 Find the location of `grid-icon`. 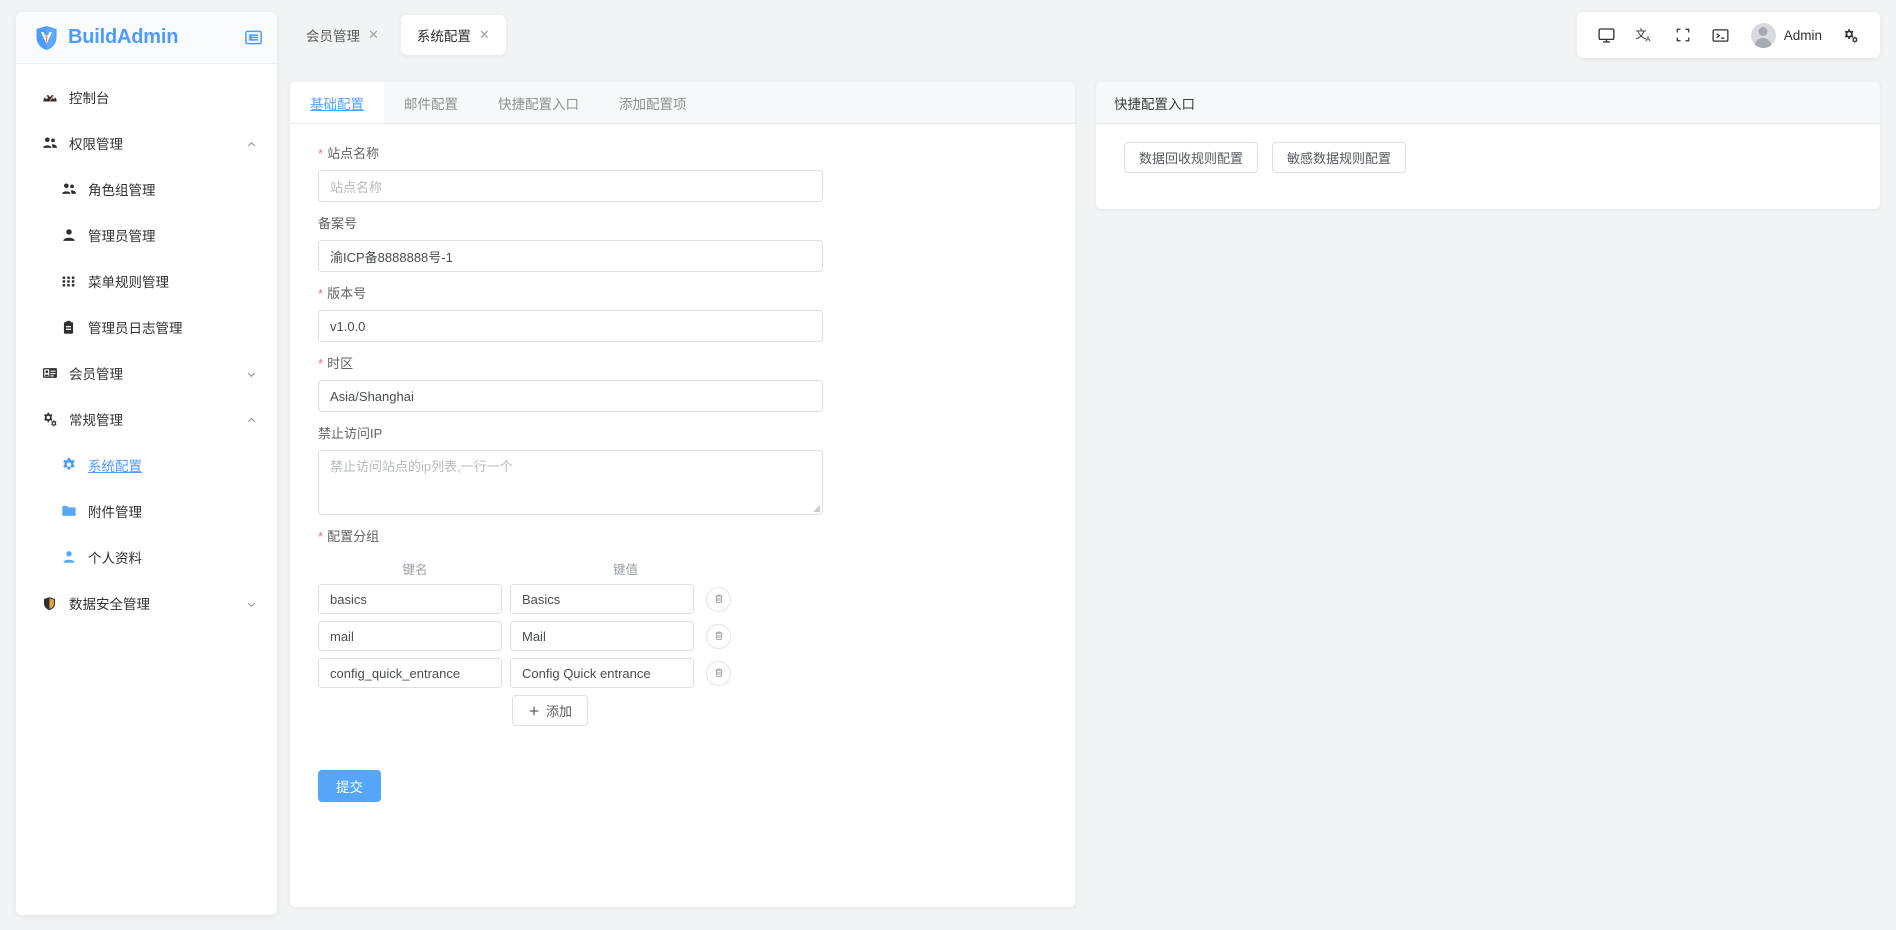

grid-icon is located at coordinates (68, 281).